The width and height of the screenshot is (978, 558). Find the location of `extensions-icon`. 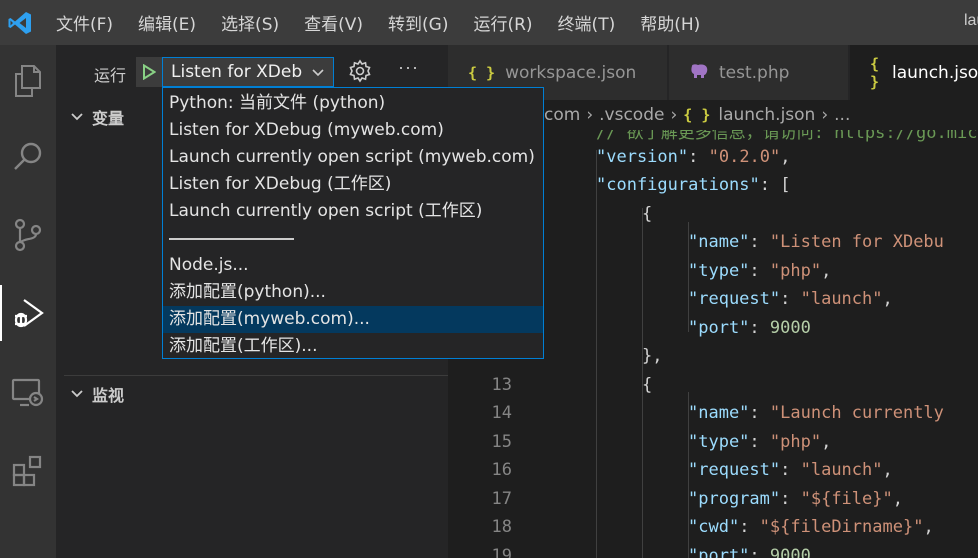

extensions-icon is located at coordinates (28, 471).